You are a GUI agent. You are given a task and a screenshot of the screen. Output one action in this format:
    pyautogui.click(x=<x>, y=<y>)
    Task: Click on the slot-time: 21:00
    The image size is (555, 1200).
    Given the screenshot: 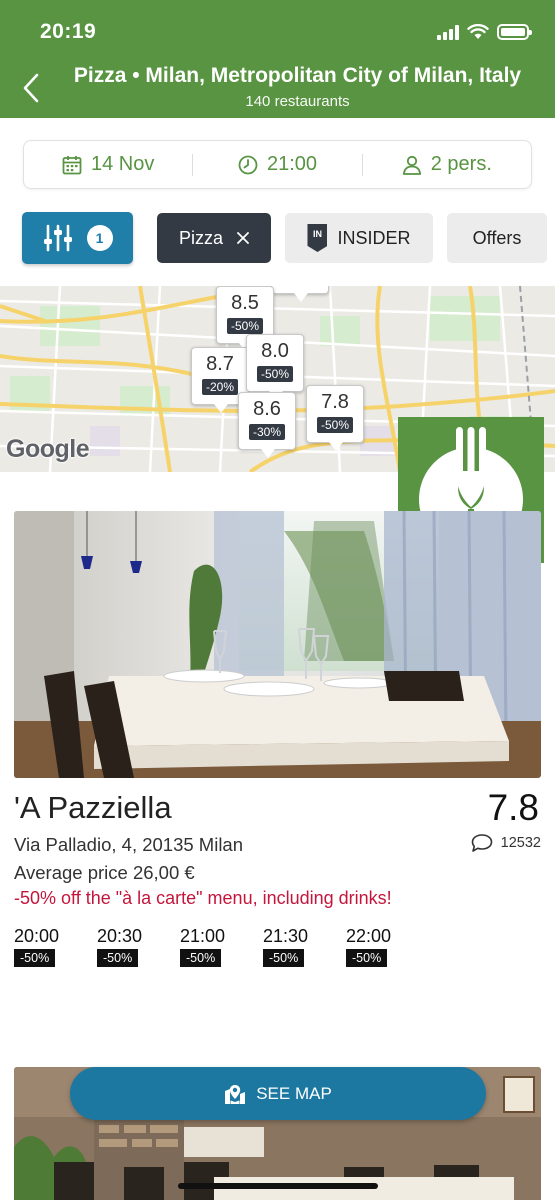 What is the action you would take?
    pyautogui.click(x=203, y=936)
    